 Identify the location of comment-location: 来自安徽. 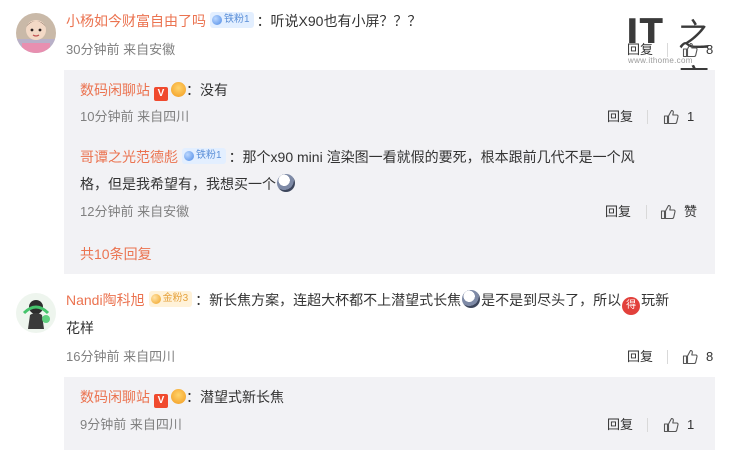
(149, 49).